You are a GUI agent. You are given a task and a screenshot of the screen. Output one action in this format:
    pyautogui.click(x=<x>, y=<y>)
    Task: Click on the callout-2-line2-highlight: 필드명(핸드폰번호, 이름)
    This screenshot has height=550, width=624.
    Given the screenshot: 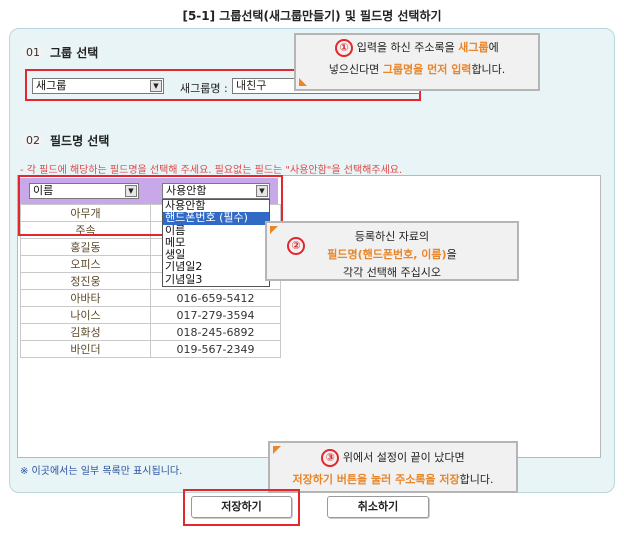 What is the action you would take?
    pyautogui.click(x=387, y=254)
    